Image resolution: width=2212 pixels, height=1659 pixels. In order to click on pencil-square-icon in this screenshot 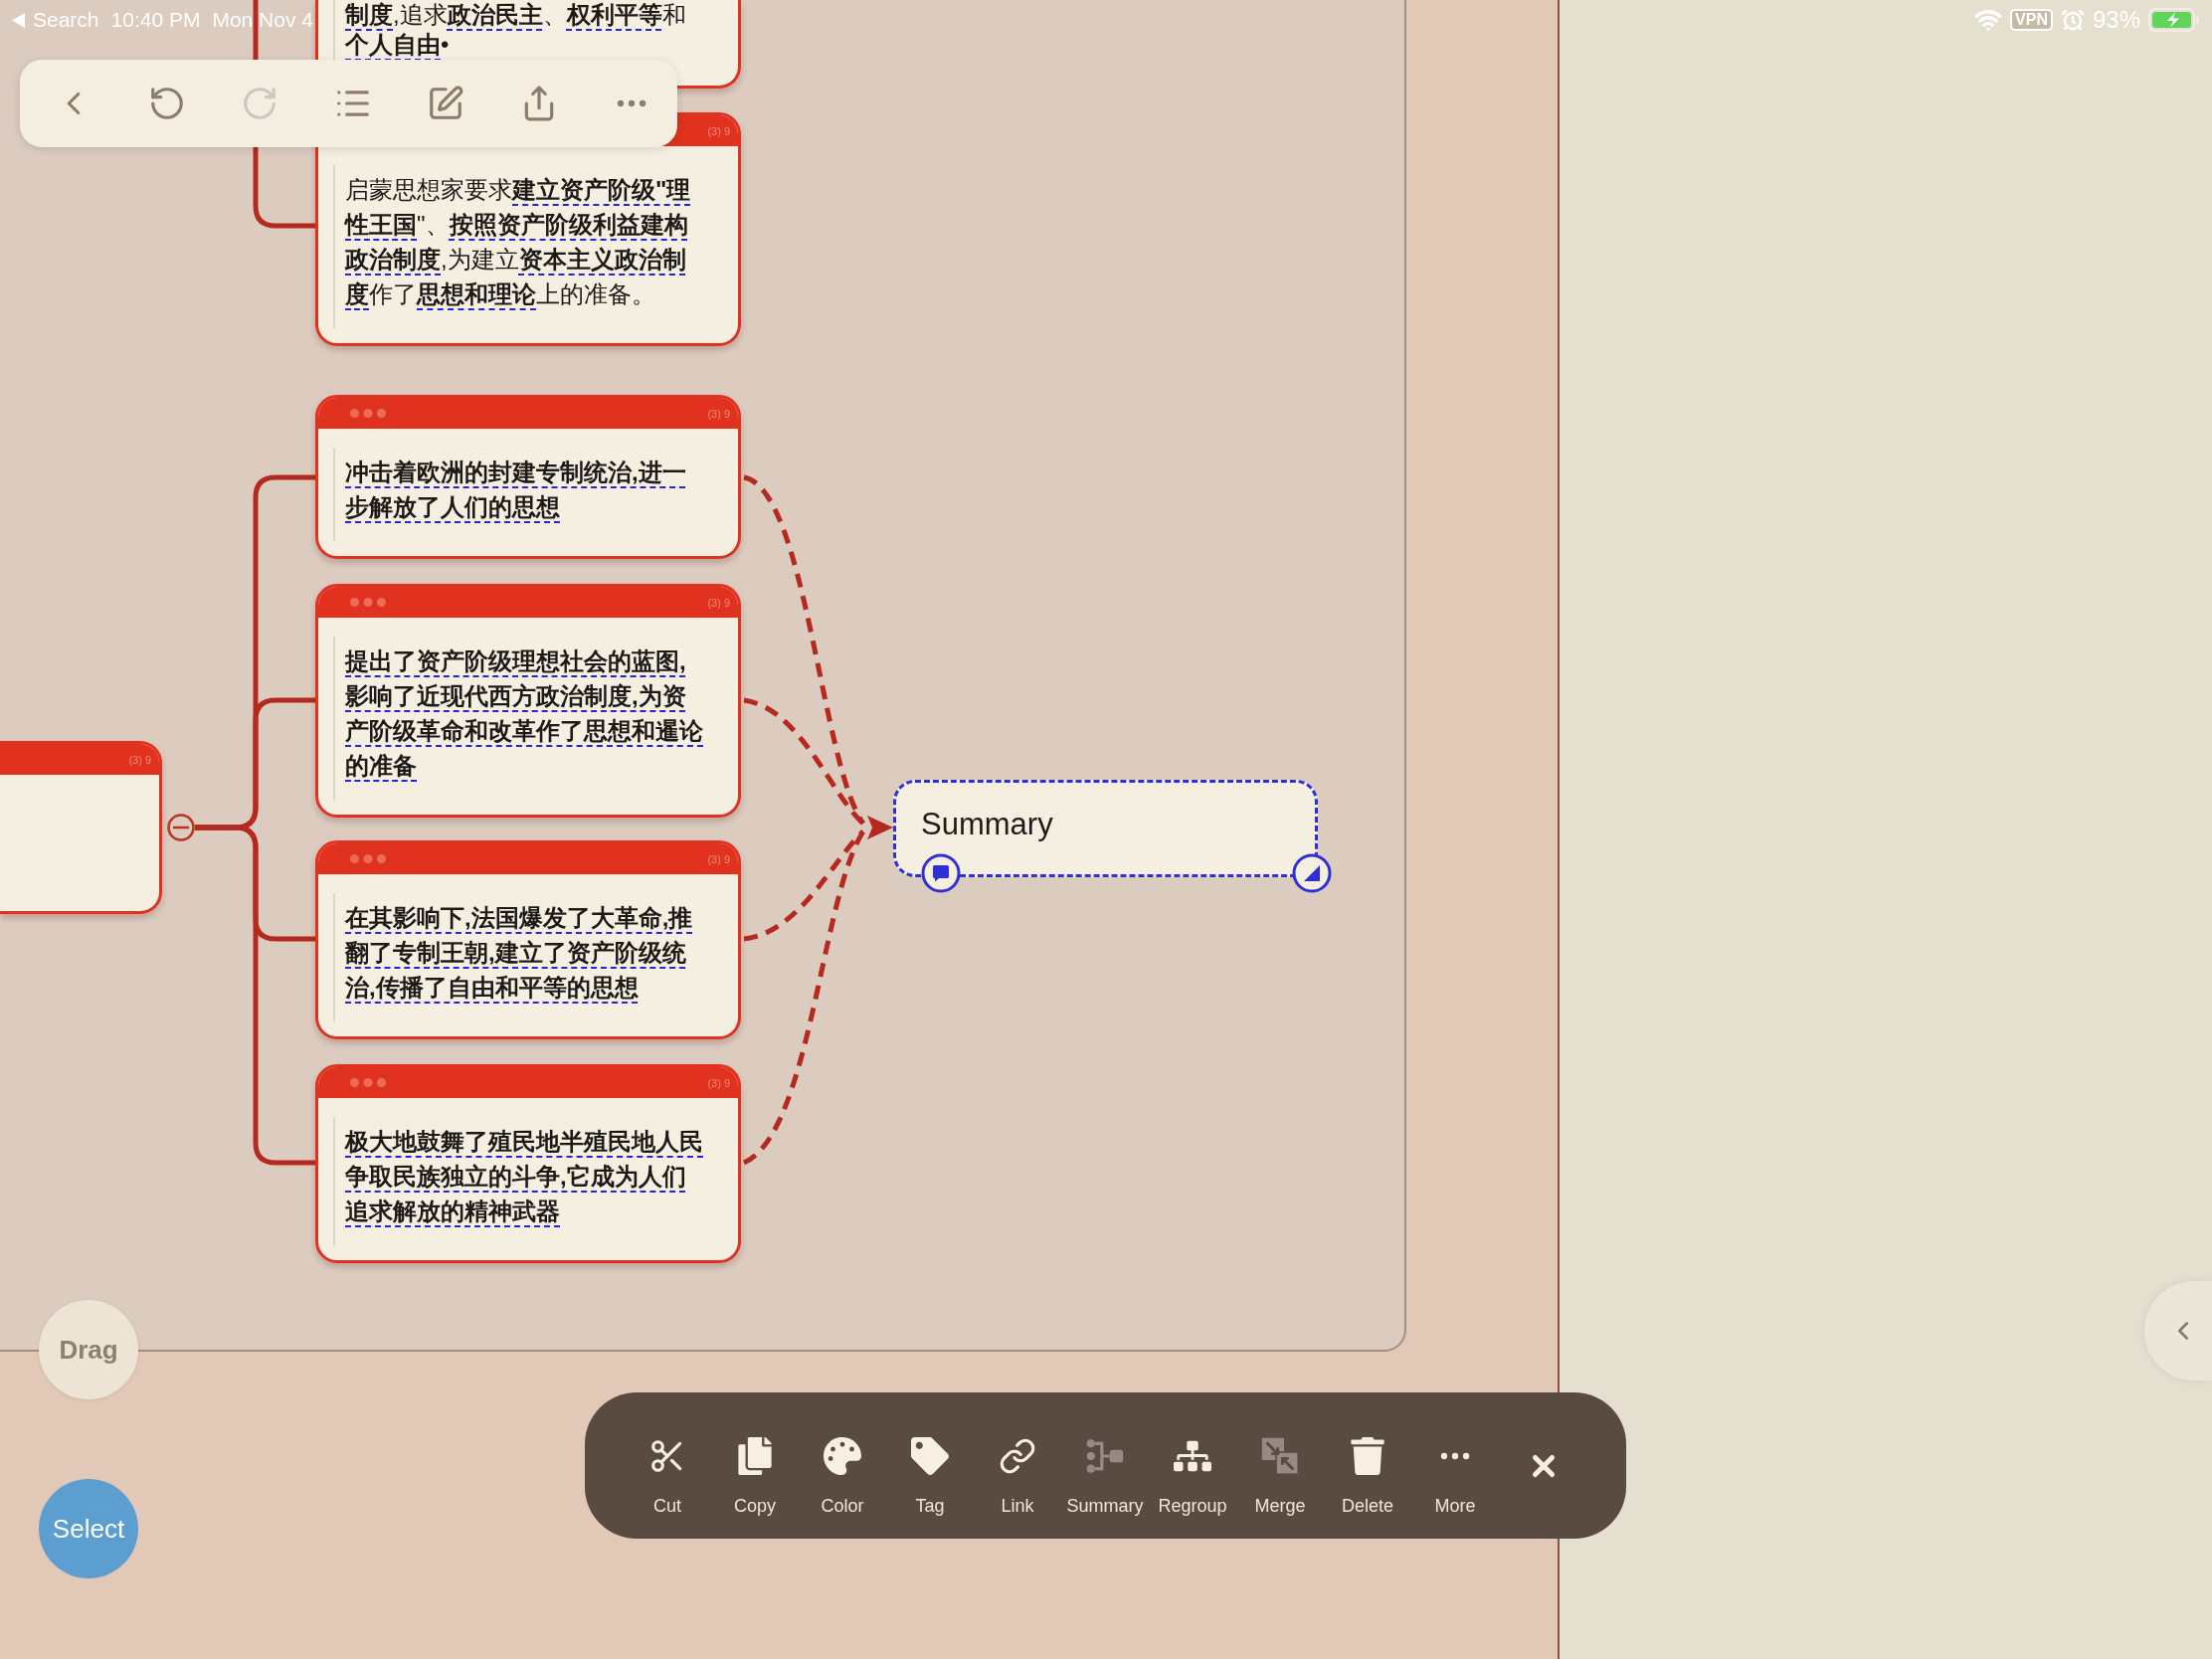, I will do `click(445, 103)`.